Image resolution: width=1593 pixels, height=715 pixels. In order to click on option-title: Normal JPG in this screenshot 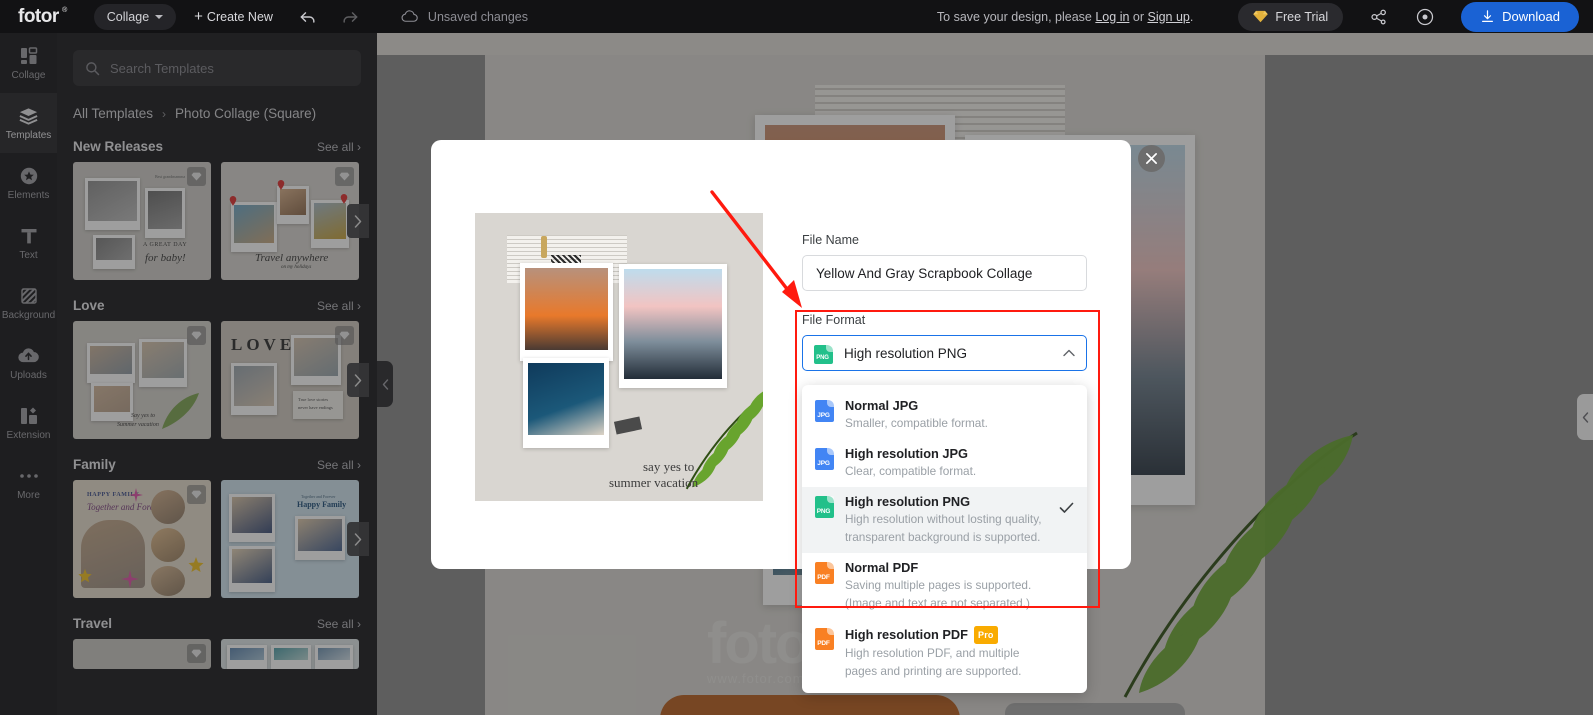, I will do `click(882, 405)`.